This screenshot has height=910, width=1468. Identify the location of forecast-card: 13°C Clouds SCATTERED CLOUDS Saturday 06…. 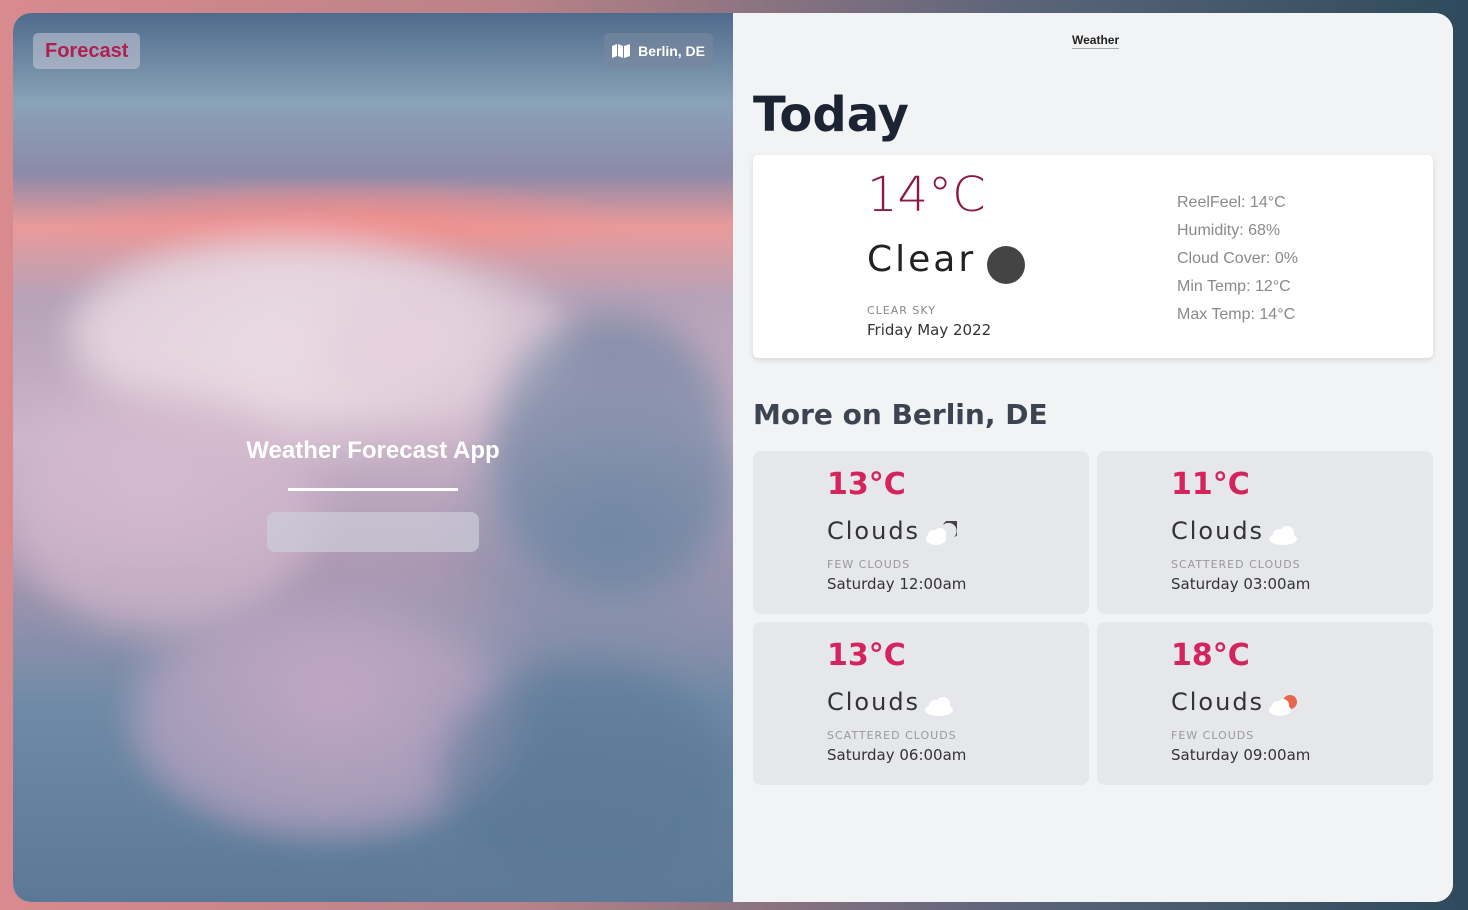
(921, 703).